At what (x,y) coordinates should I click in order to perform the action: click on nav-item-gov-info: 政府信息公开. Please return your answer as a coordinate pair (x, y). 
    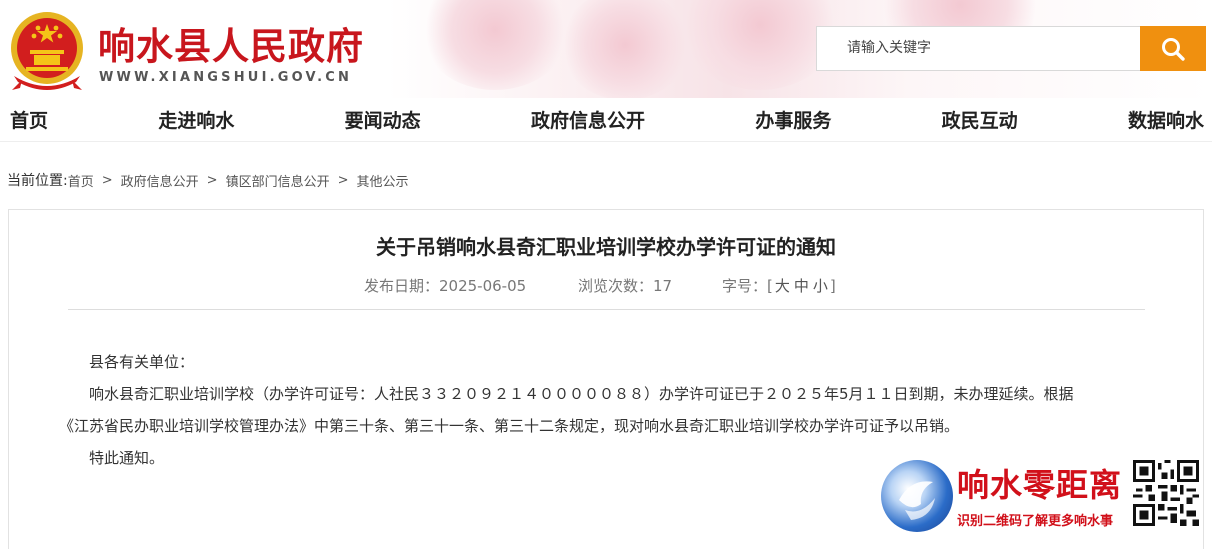
    Looking at the image, I should click on (588, 119).